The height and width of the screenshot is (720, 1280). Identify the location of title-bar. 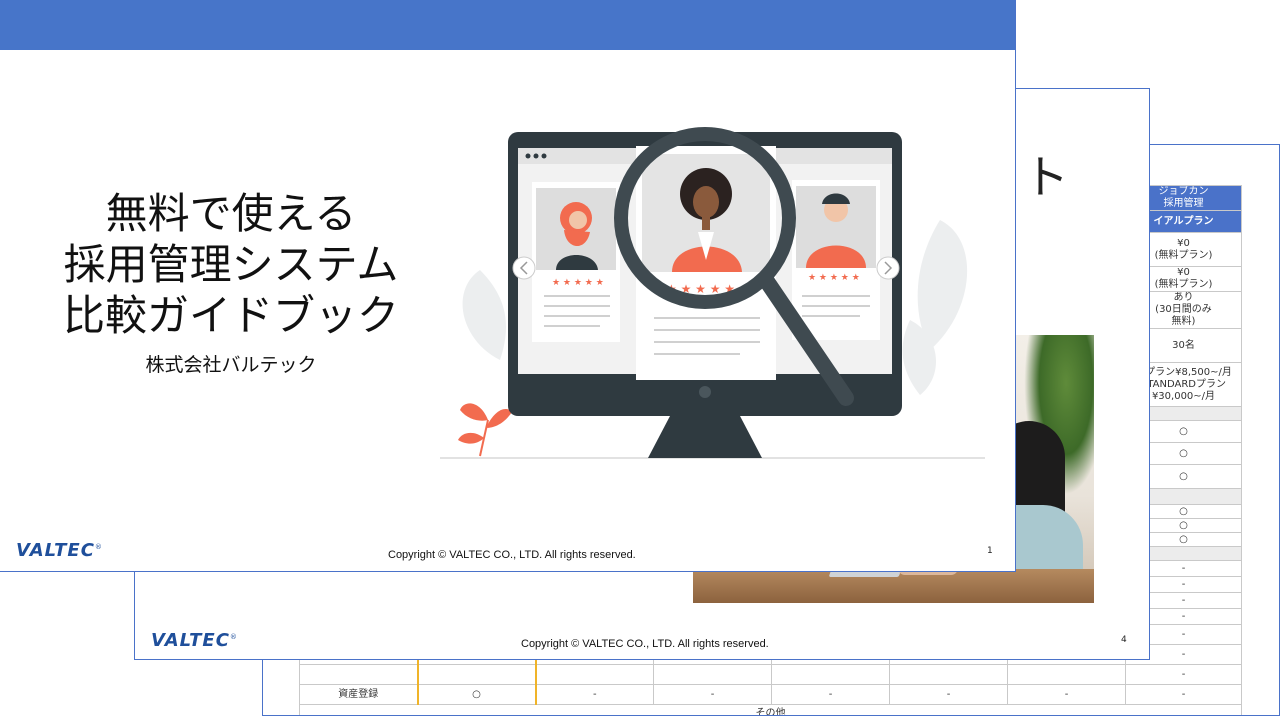
(507, 25).